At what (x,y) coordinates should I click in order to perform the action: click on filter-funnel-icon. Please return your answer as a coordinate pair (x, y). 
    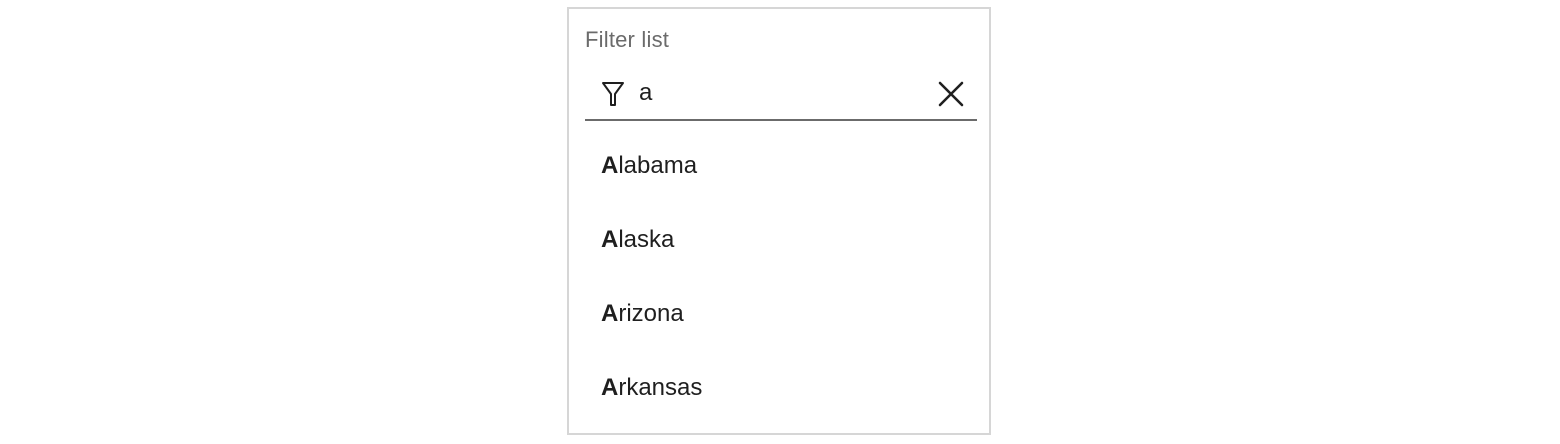
    Looking at the image, I should click on (613, 94).